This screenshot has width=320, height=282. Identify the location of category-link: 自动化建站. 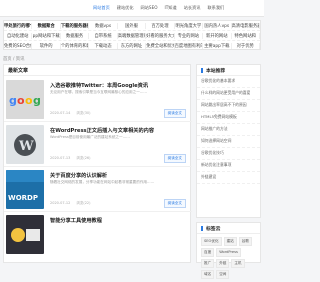
(18, 35).